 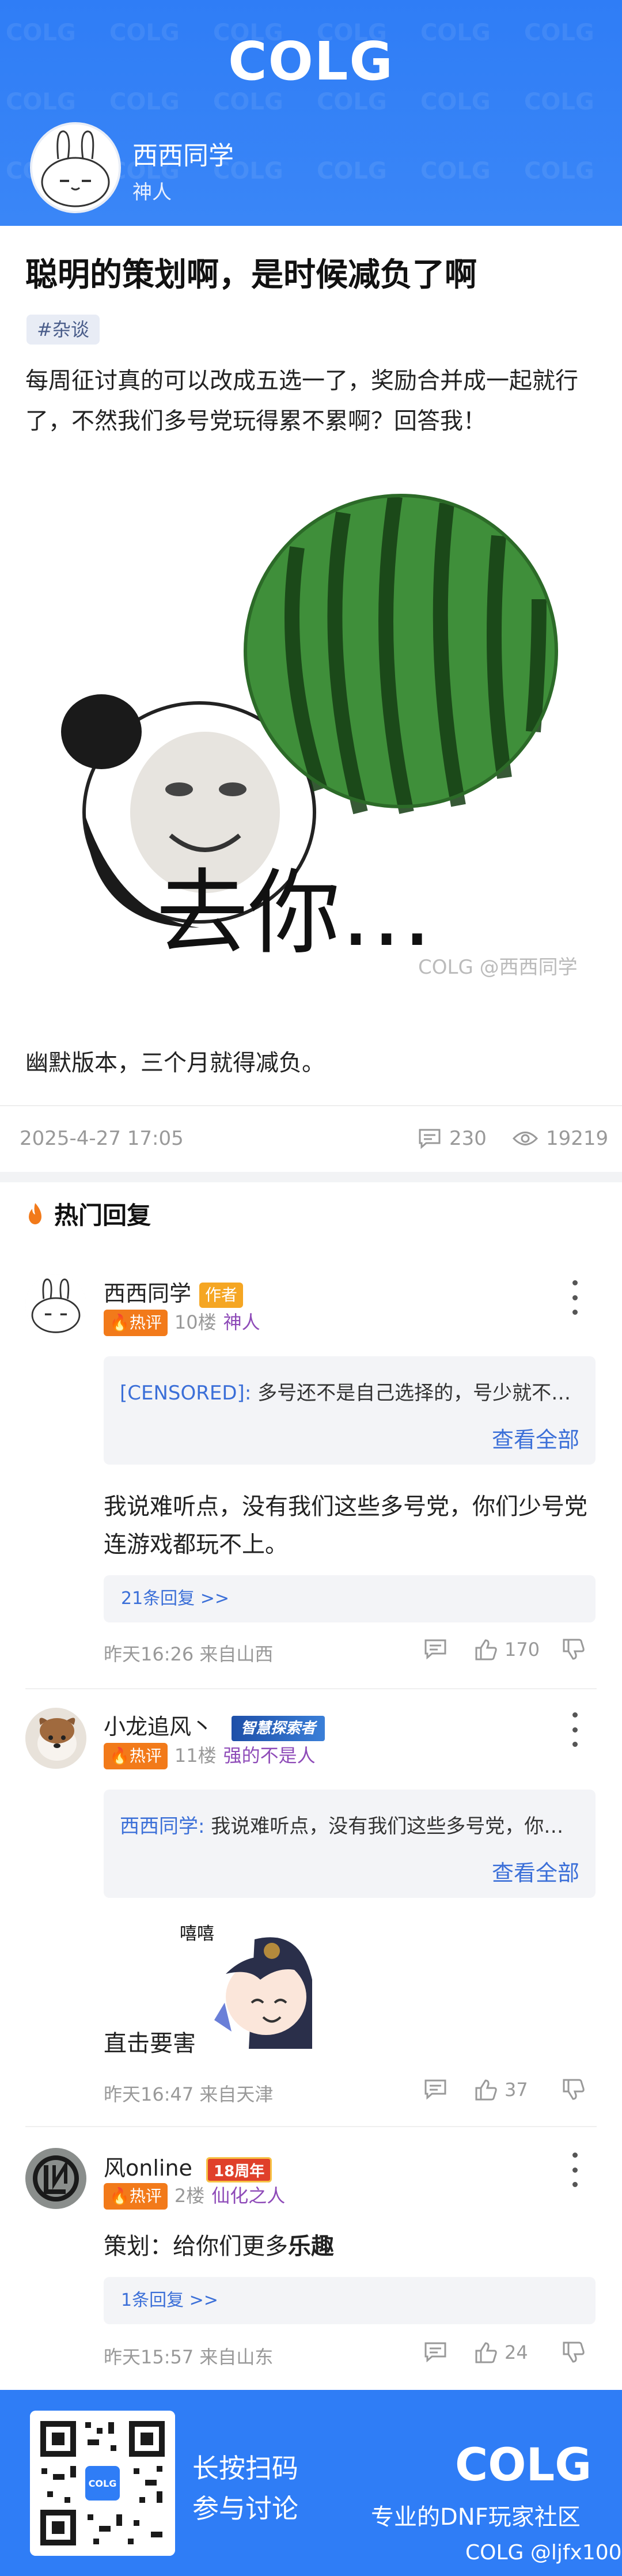 I want to click on reply-text-bold: 乐趣, so click(x=311, y=2246).